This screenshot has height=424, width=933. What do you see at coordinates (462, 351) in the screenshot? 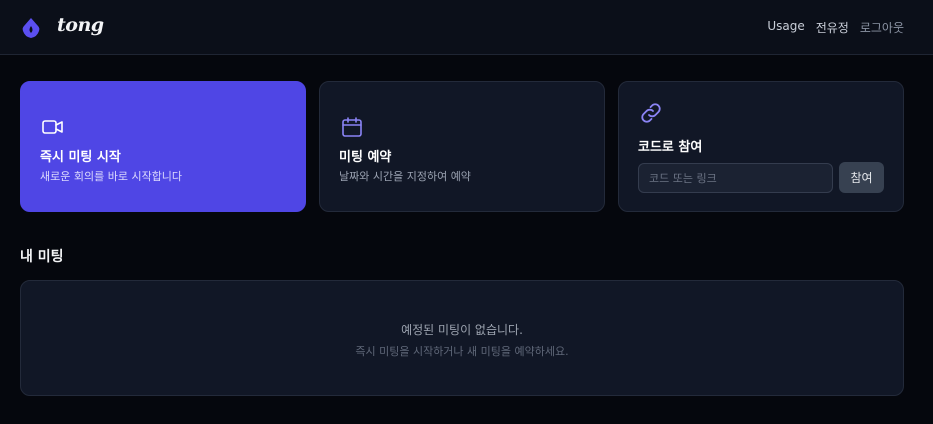
I see `empty-state-hint: 즉시 미팅을 시작하거나 새 미팅을 예약하세요.` at bounding box center [462, 351].